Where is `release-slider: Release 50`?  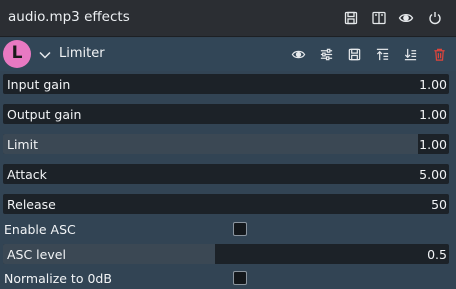
release-slider: Release 50 is located at coordinates (226, 204).